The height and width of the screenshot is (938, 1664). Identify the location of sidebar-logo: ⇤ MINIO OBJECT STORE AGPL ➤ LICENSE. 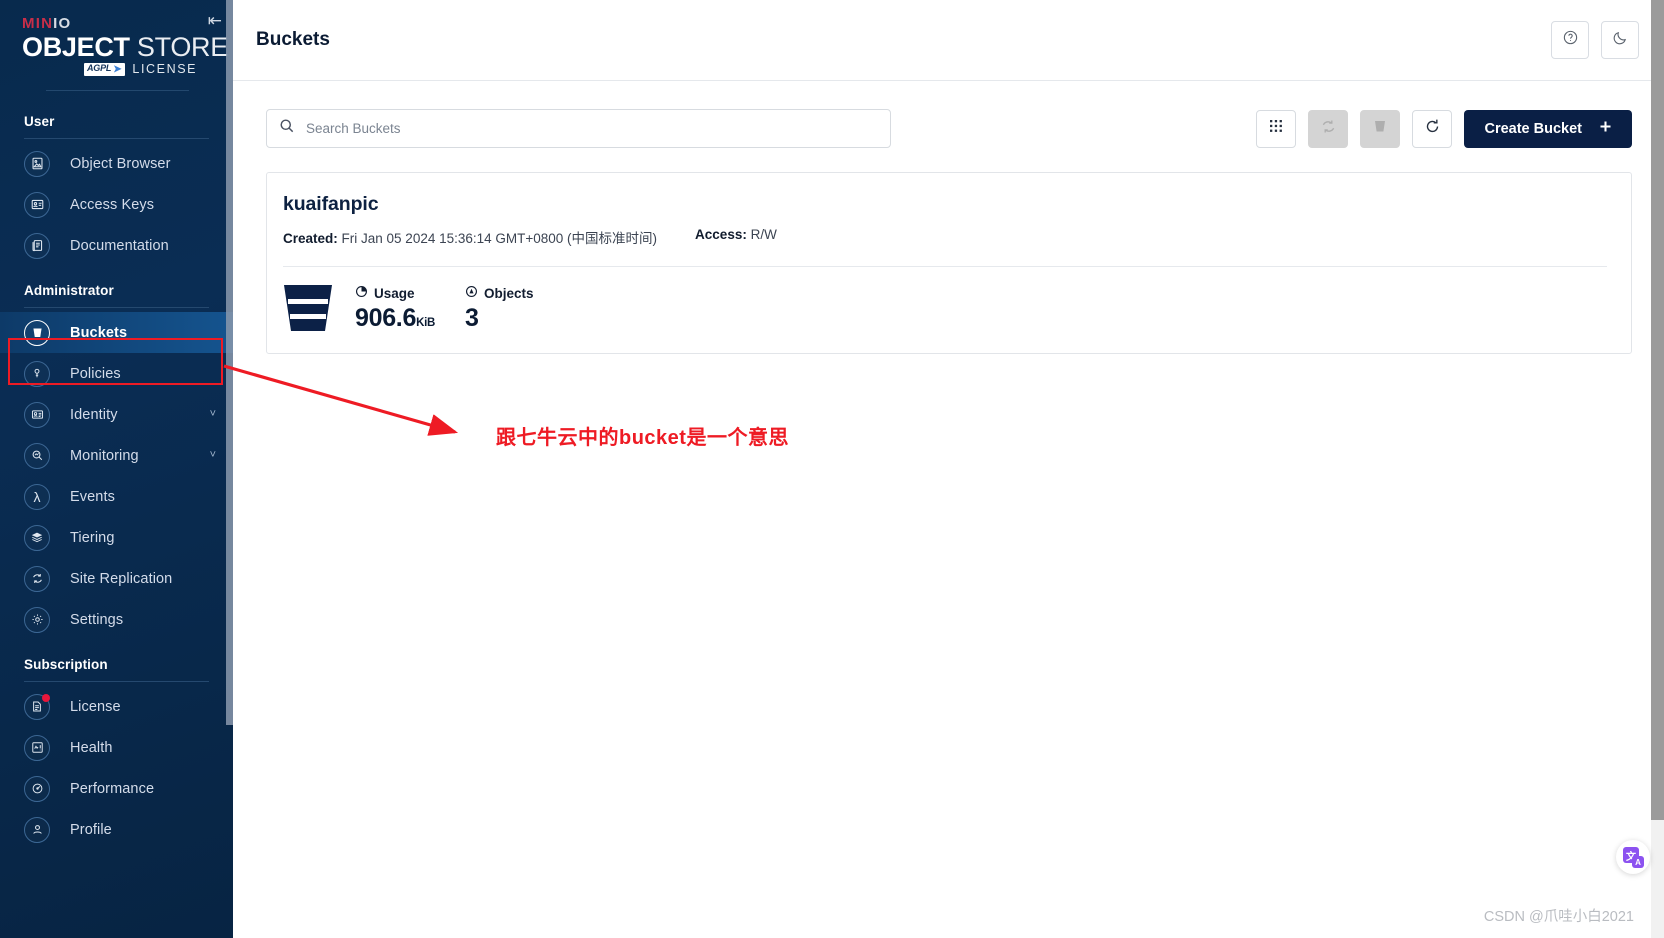
(116, 48).